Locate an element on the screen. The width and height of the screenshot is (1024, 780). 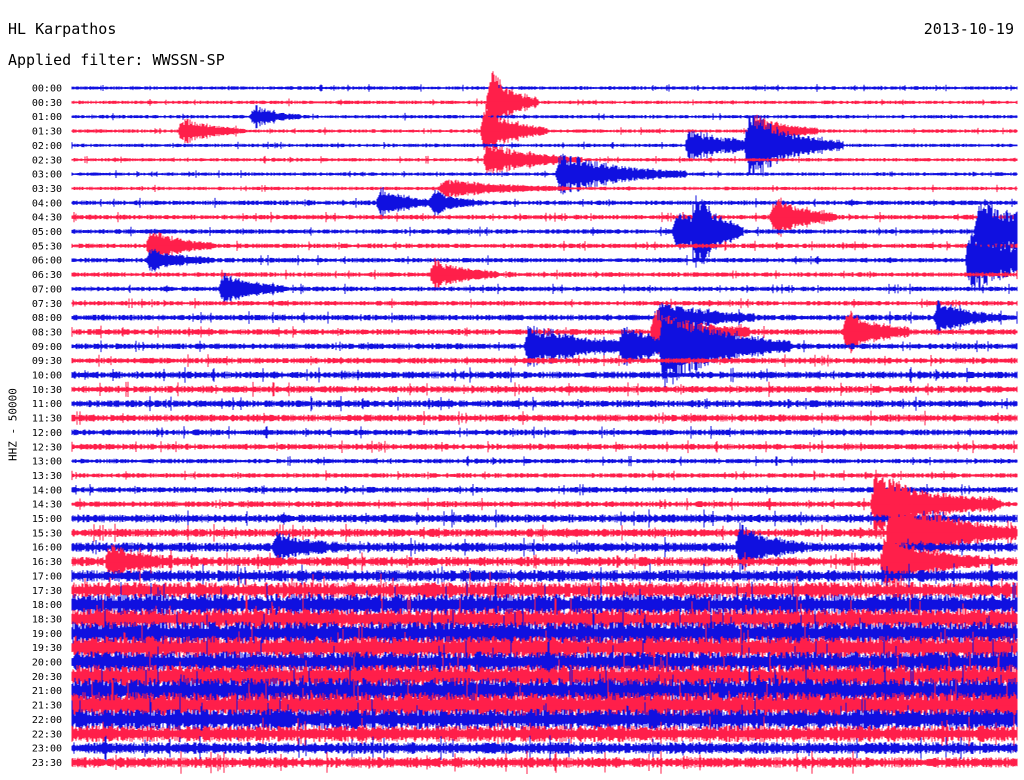
time-label: 04:30 is located at coordinates (47, 218).